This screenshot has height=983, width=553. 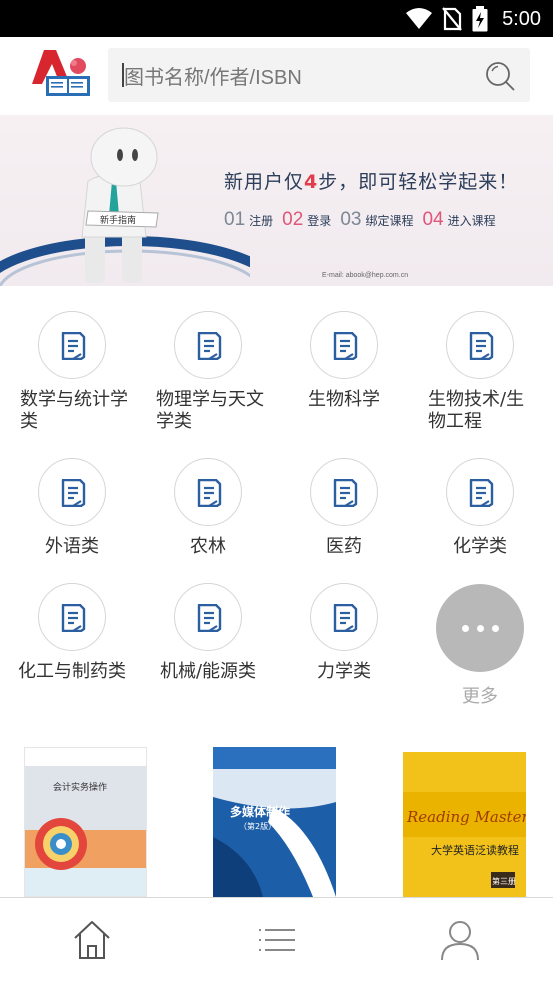 I want to click on category-chemical-pharma: 化工与制药类, so click(x=72, y=633).